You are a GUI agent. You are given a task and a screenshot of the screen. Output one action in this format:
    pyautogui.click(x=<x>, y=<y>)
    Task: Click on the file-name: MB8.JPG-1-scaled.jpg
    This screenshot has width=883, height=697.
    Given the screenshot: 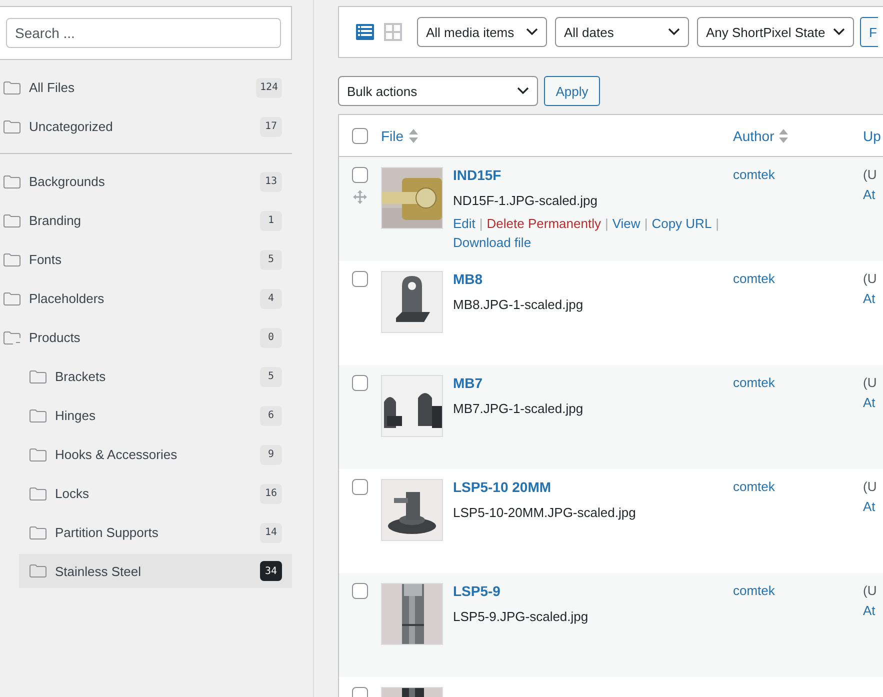 What is the action you would take?
    pyautogui.click(x=518, y=304)
    